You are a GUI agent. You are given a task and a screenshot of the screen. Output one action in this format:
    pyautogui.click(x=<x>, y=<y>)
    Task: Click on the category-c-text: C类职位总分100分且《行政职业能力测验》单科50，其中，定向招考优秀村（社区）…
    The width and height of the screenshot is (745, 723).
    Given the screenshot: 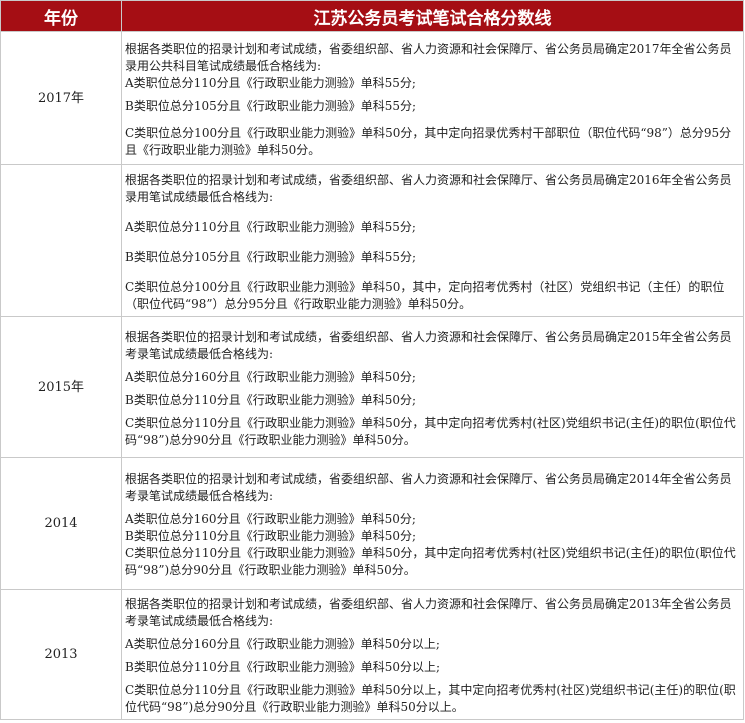 What is the action you would take?
    pyautogui.click(x=425, y=295)
    